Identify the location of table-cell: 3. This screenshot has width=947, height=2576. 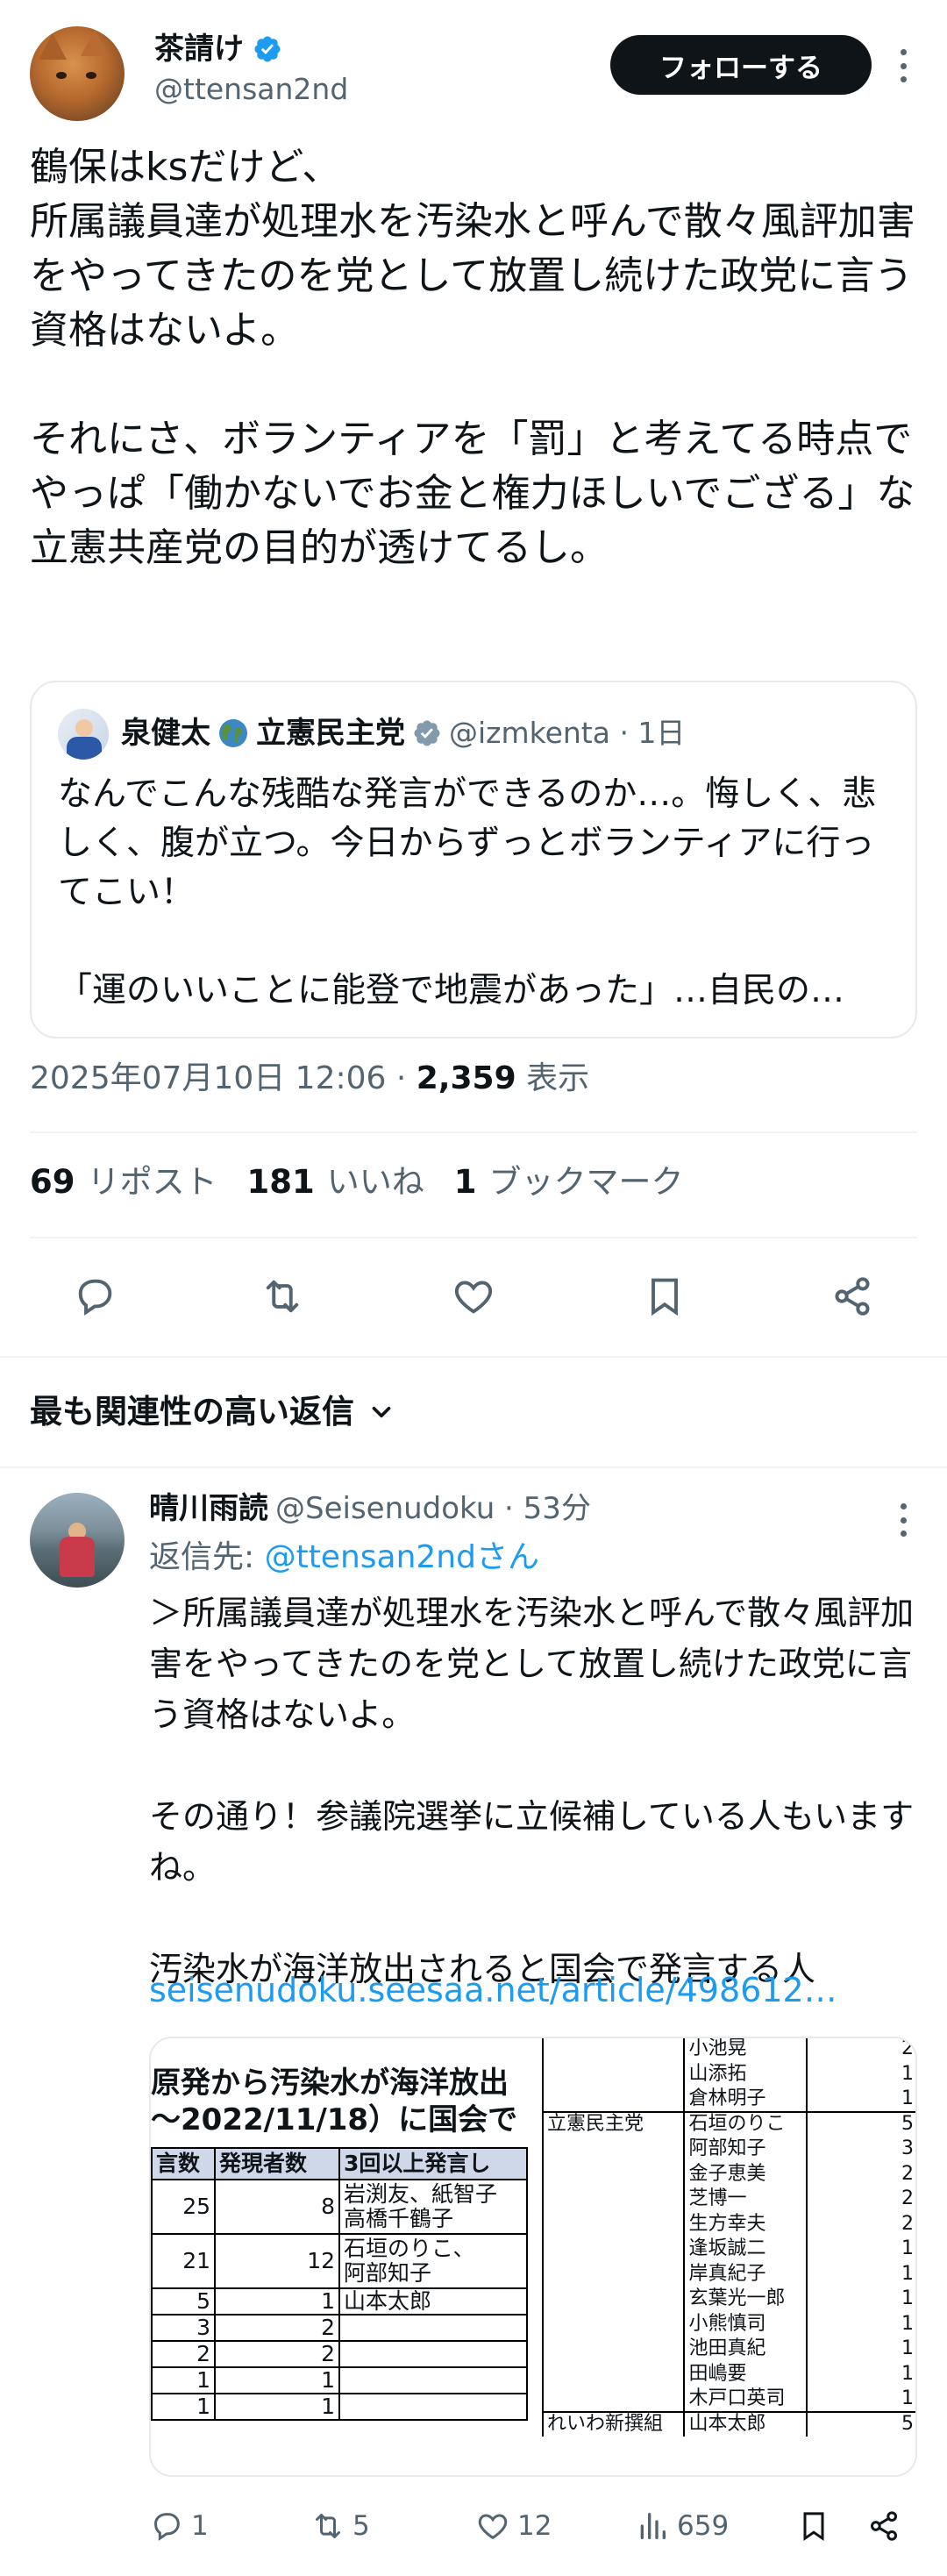
(184, 2328).